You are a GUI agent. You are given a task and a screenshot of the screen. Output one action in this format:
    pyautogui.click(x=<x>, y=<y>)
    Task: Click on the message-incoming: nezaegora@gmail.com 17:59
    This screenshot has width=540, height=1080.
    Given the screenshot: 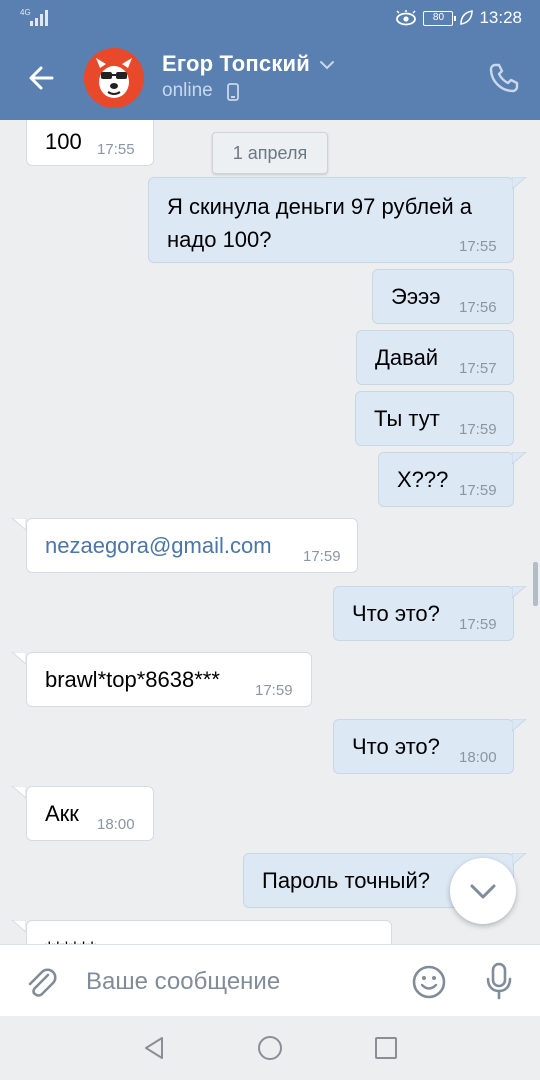 What is the action you would take?
    pyautogui.click(x=192, y=545)
    